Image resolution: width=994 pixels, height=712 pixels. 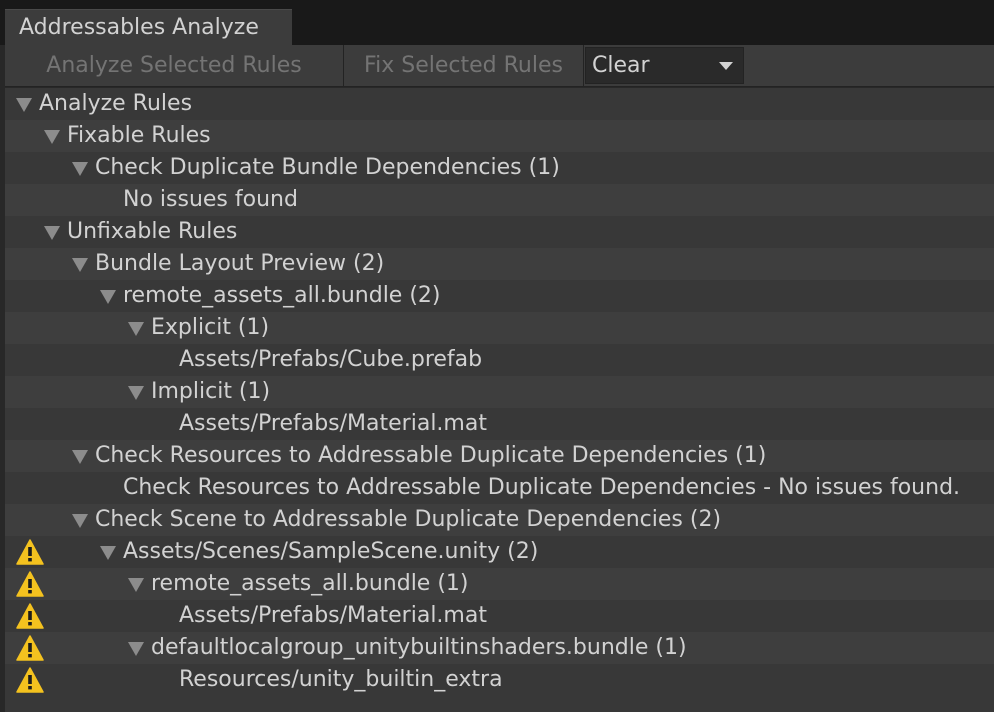 I want to click on chevron-down-icon, so click(x=726, y=66).